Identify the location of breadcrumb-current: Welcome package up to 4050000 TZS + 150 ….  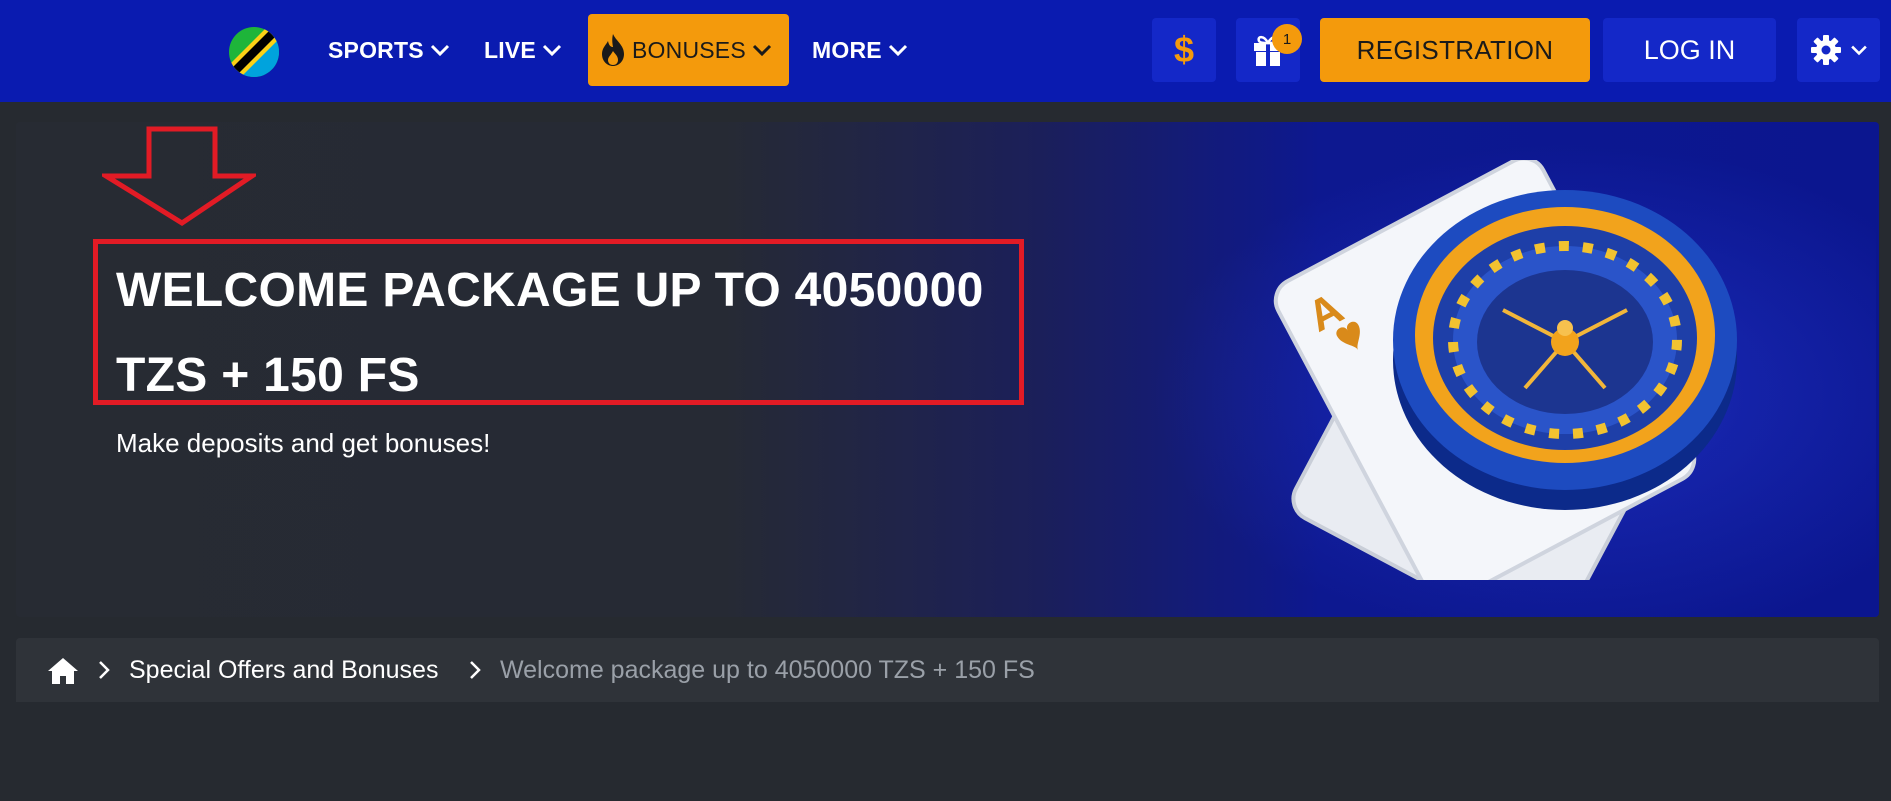
(767, 670).